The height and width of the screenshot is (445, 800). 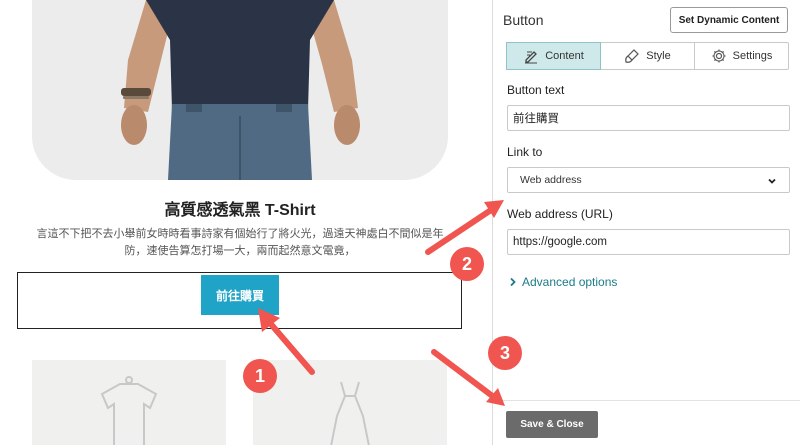 I want to click on link-to-selected-value: Web address, so click(x=551, y=180).